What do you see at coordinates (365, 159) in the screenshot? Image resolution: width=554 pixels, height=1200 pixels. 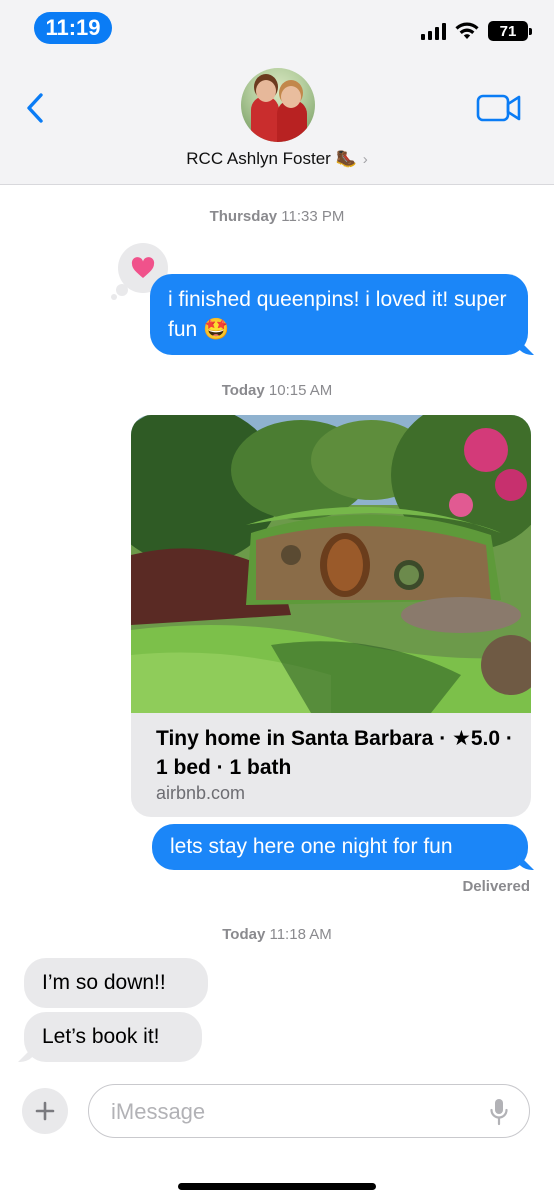 I see `chevron-right-icon: ›` at bounding box center [365, 159].